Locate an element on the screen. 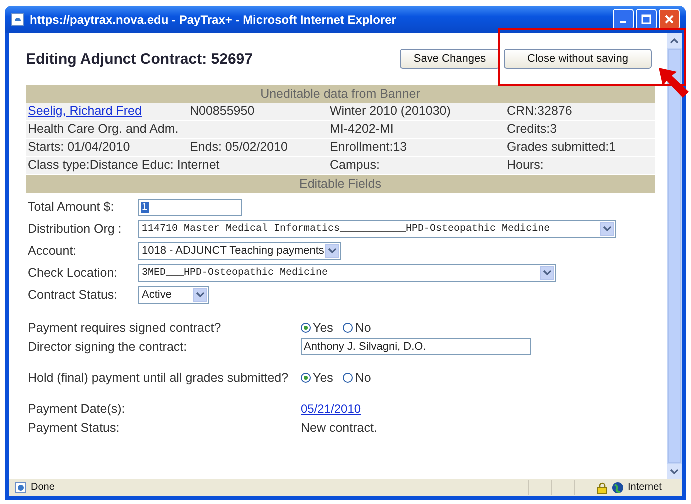  dropdown: 3MED___HPD-Osteopathic Medicine is located at coordinates (347, 273).